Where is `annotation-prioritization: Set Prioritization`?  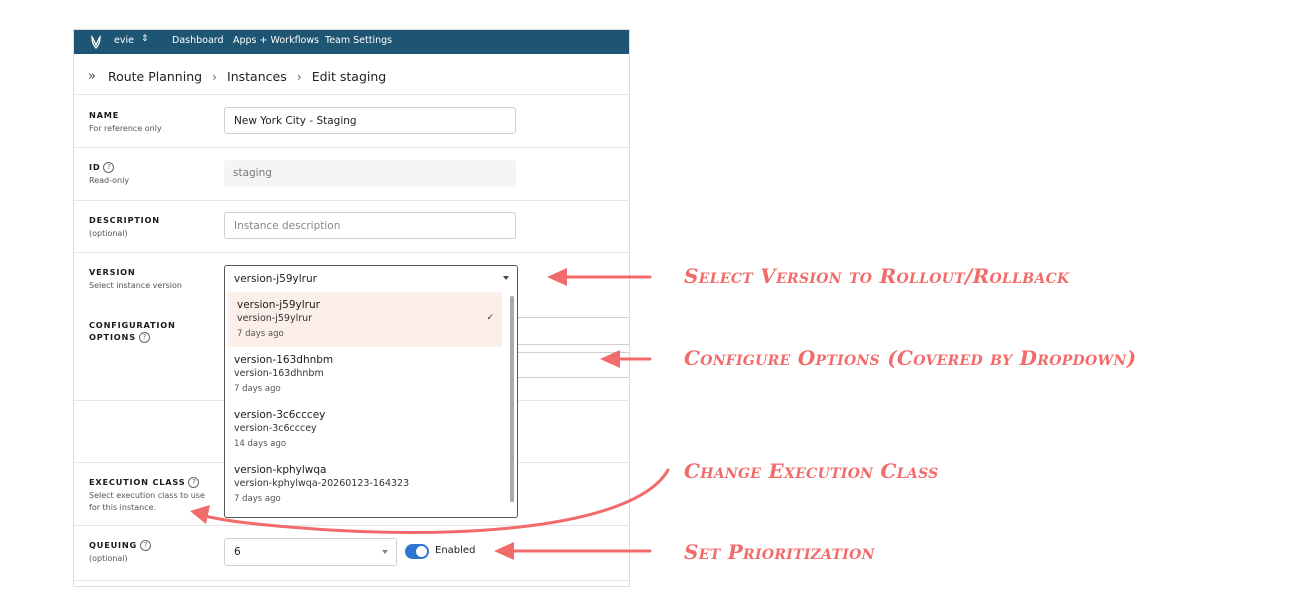
annotation-prioritization: Set Prioritization is located at coordinates (779, 552).